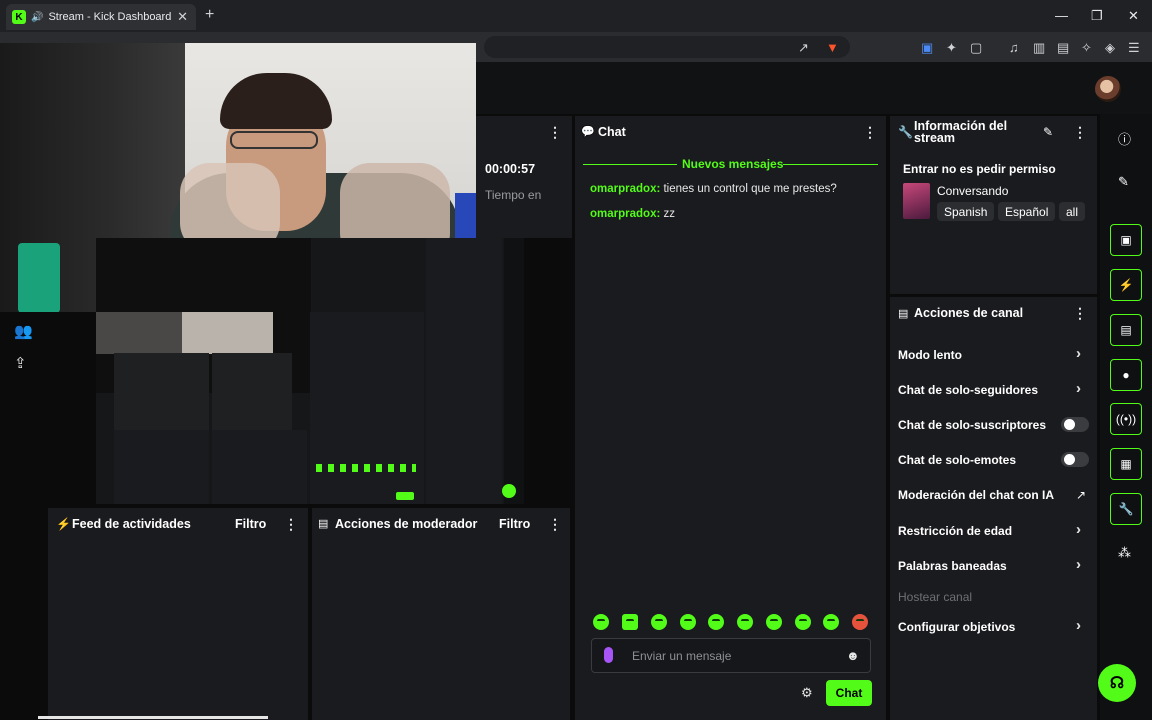  What do you see at coordinates (513, 195) in the screenshot?
I see `uptime-label: Tiempo en` at bounding box center [513, 195].